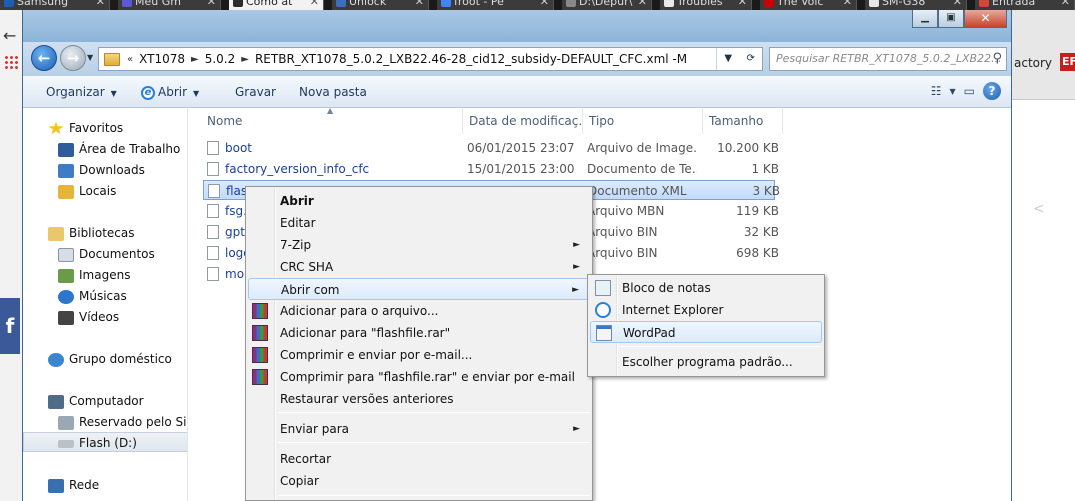 The width and height of the screenshot is (1075, 501). Describe the element at coordinates (276, 5) in the screenshot. I see `browser-tab: Como at ✕` at that location.